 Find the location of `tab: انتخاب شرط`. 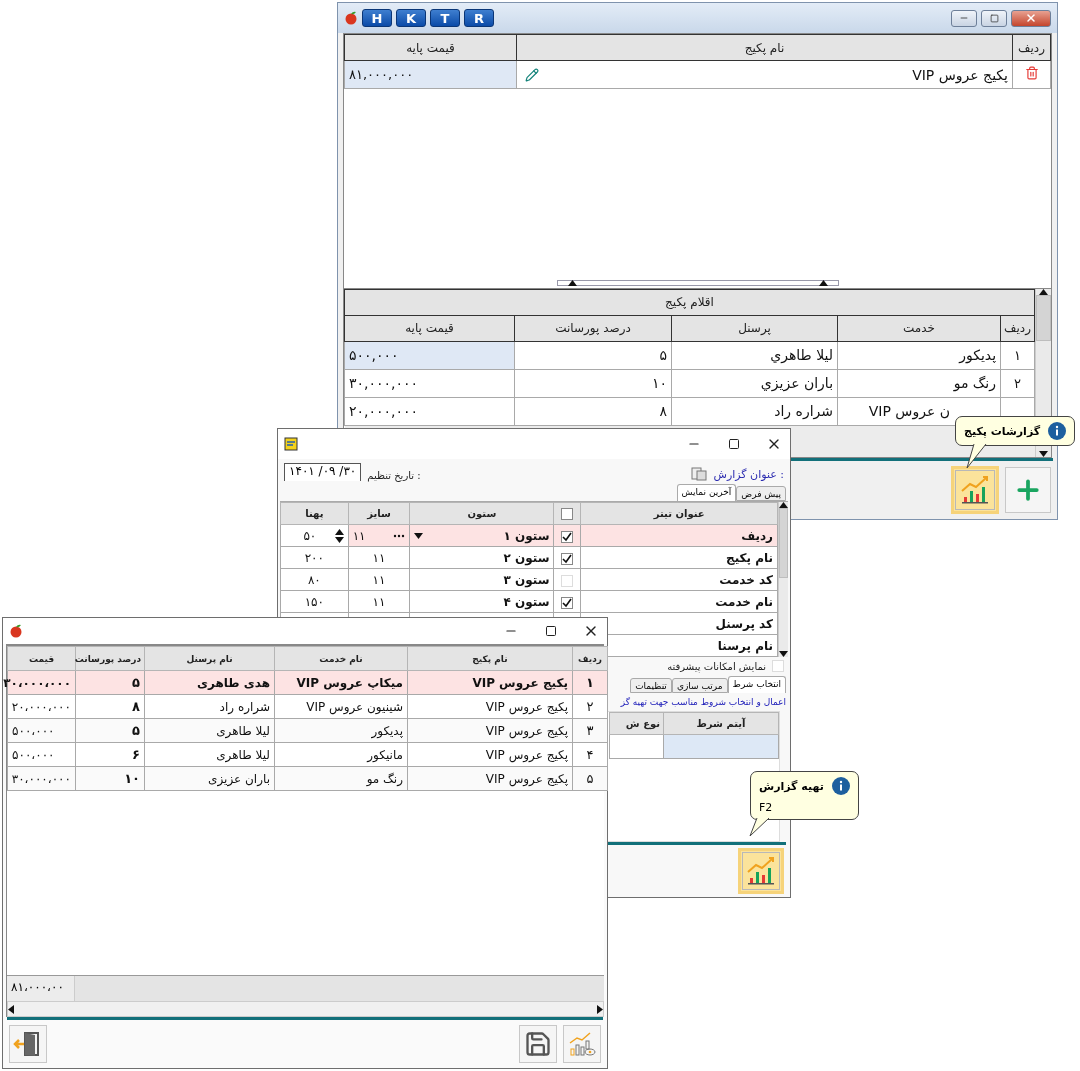

tab: انتخاب شرط is located at coordinates (756, 684).